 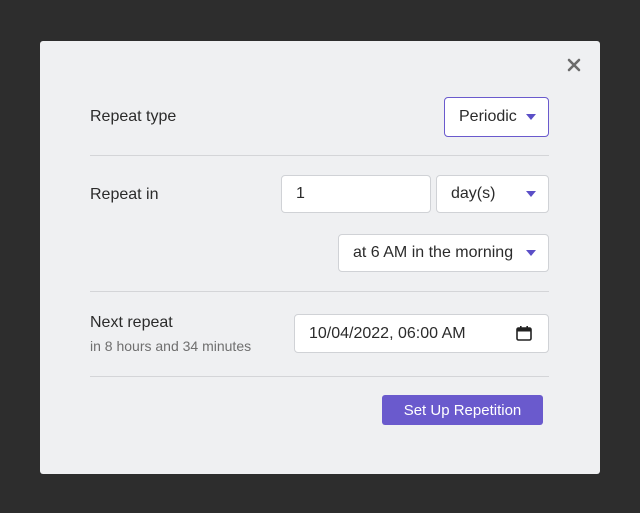 I want to click on repeat-type-value: Periodic, so click(x=488, y=116).